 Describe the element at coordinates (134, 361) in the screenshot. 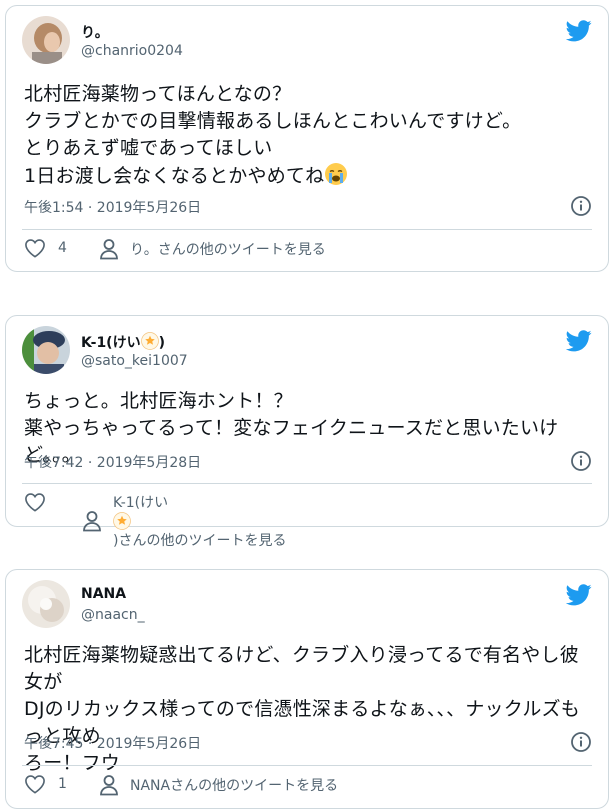

I see `user-handle: @sato_kei1007` at that location.